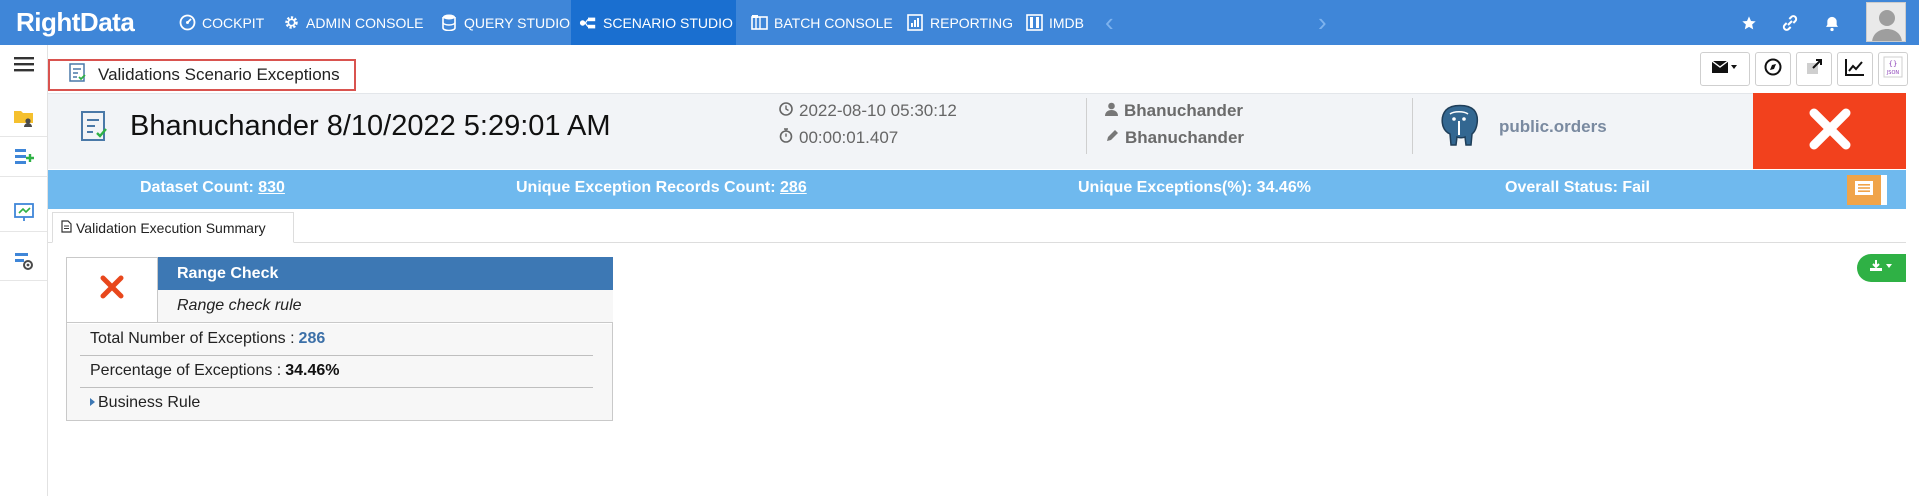  I want to click on nav-label: REPORTING, so click(971, 22).